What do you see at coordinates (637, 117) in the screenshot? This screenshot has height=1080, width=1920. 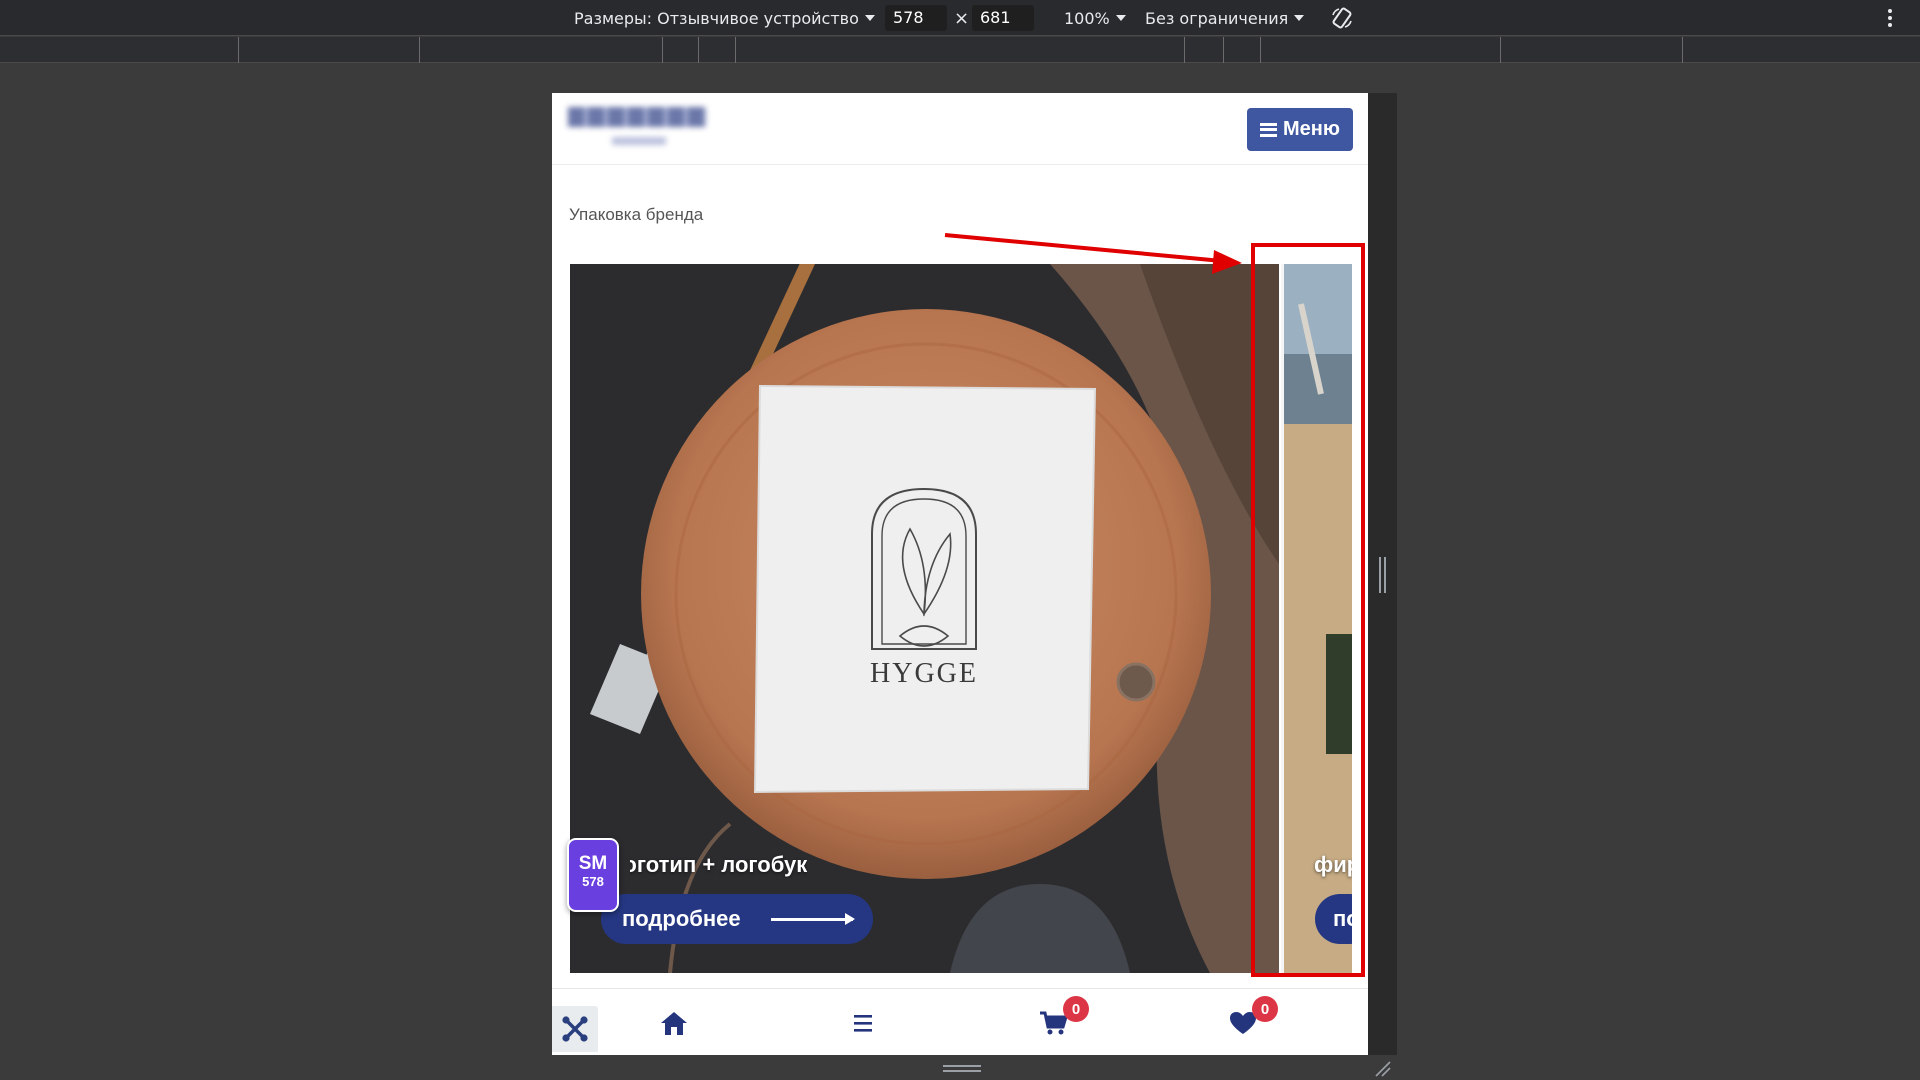 I see `logo-blurred` at bounding box center [637, 117].